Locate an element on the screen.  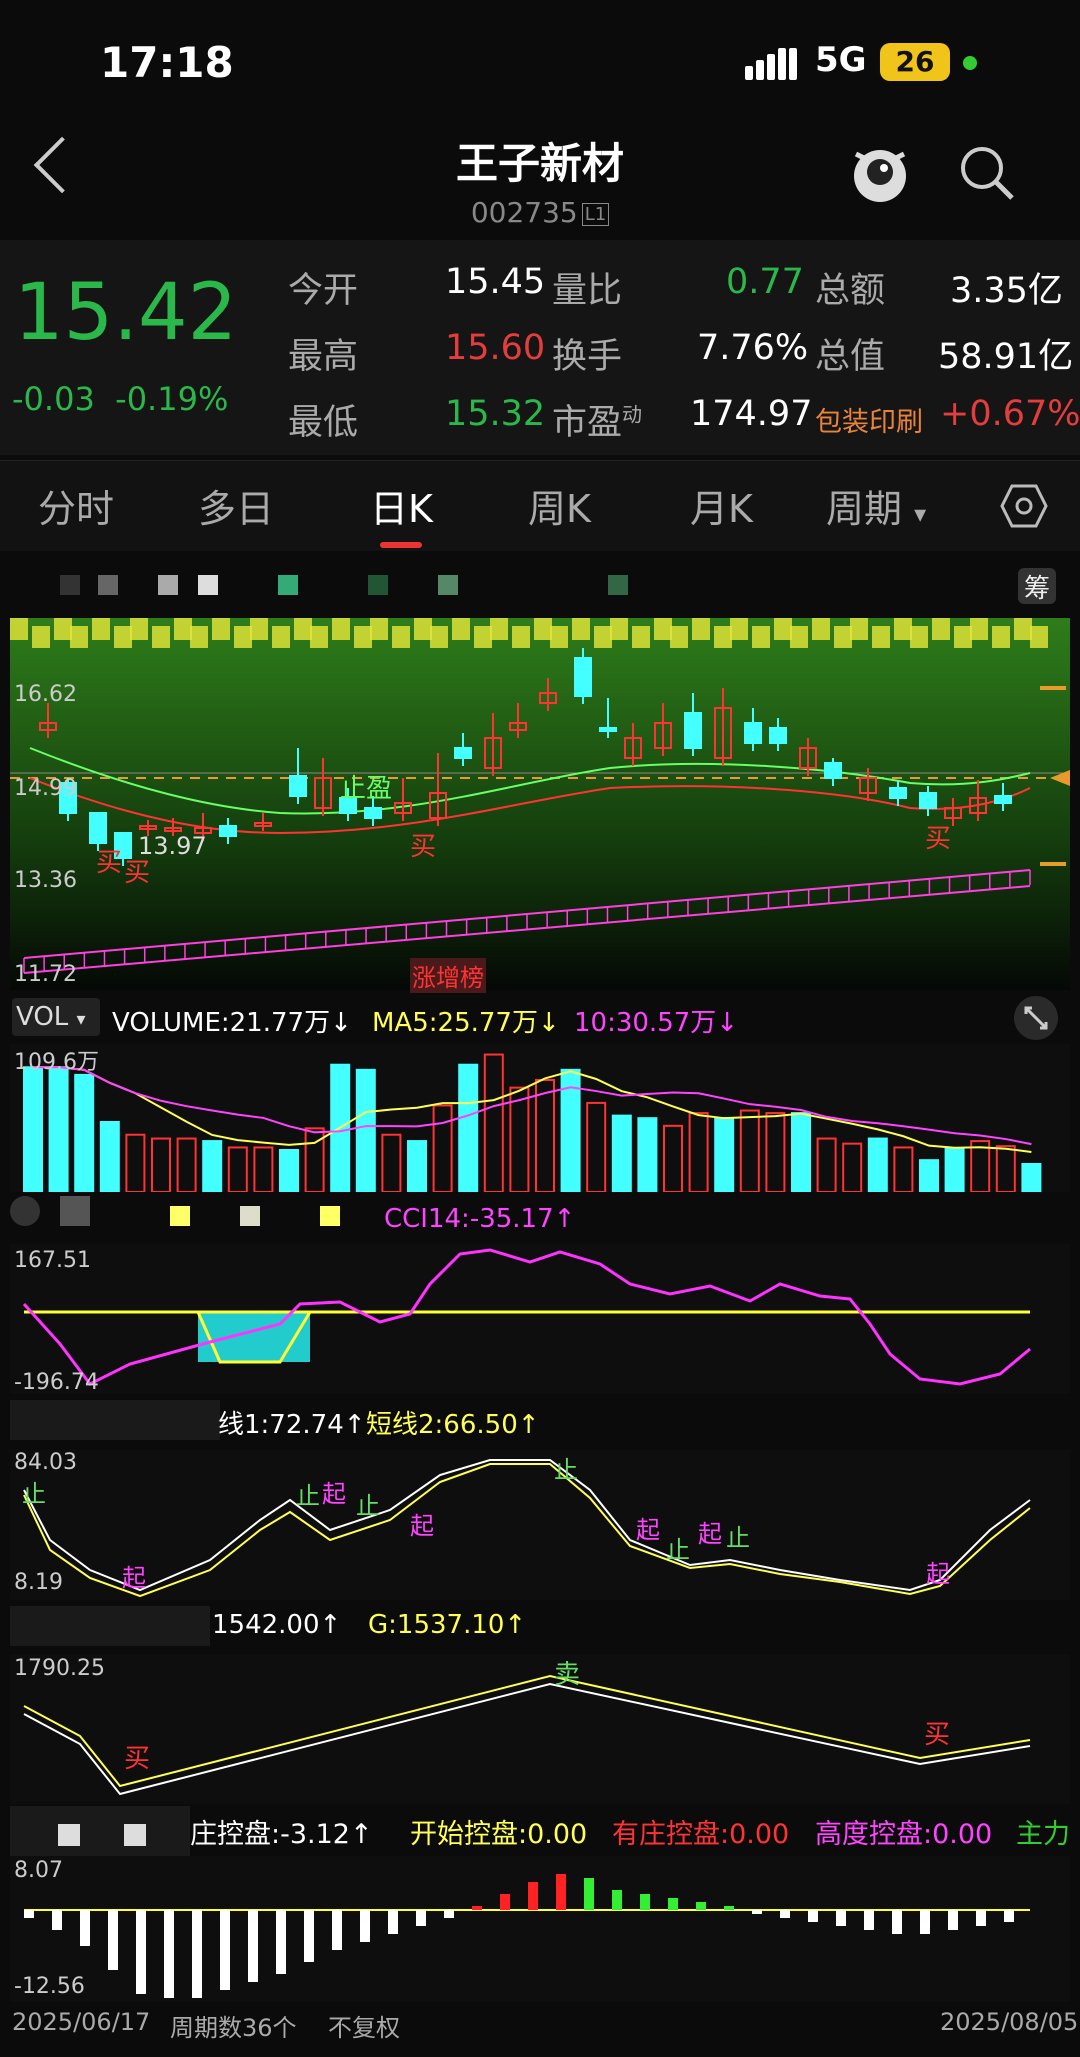
value-turnover-rate: 7.76% is located at coordinates (753, 348).